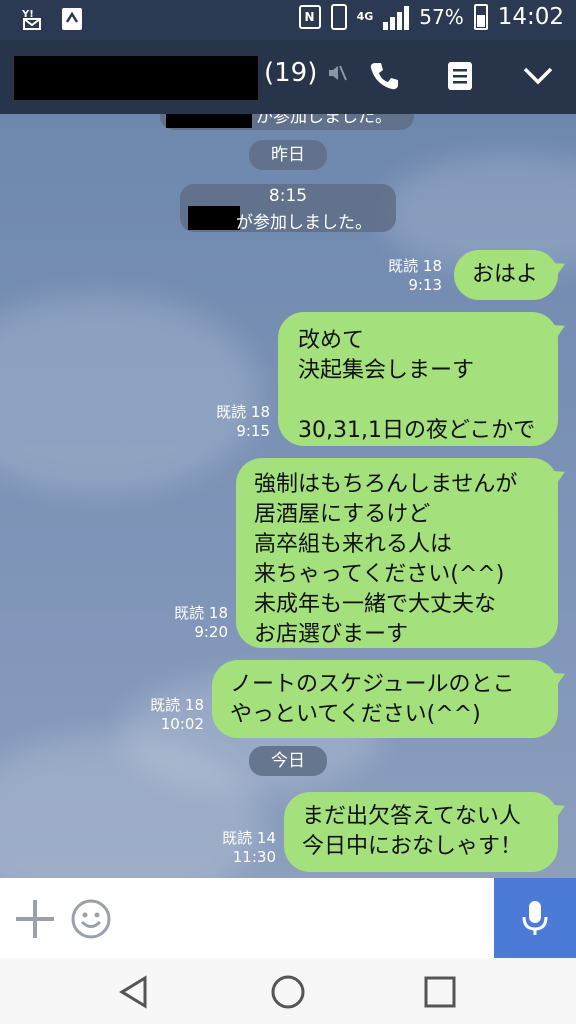 Image resolution: width=576 pixels, height=1024 pixels. What do you see at coordinates (32, 23) in the screenshot?
I see `yahoo-mail-icon: Y!` at bounding box center [32, 23].